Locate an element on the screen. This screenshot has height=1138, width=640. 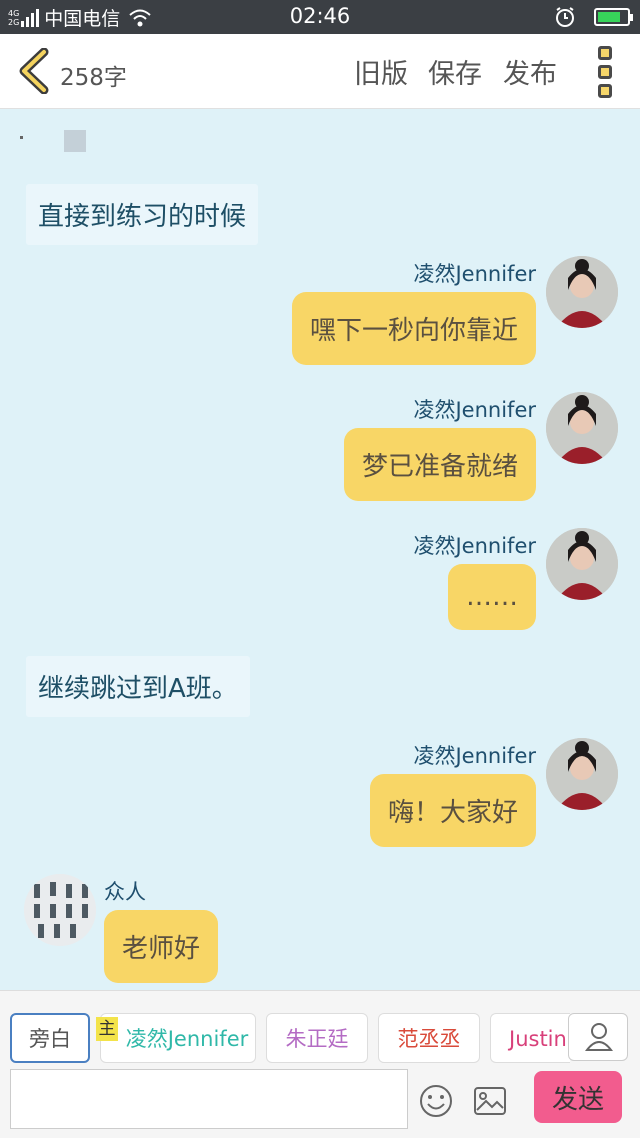
message-bubble: 嘿下一秒向你靠近 is located at coordinates (413, 328).